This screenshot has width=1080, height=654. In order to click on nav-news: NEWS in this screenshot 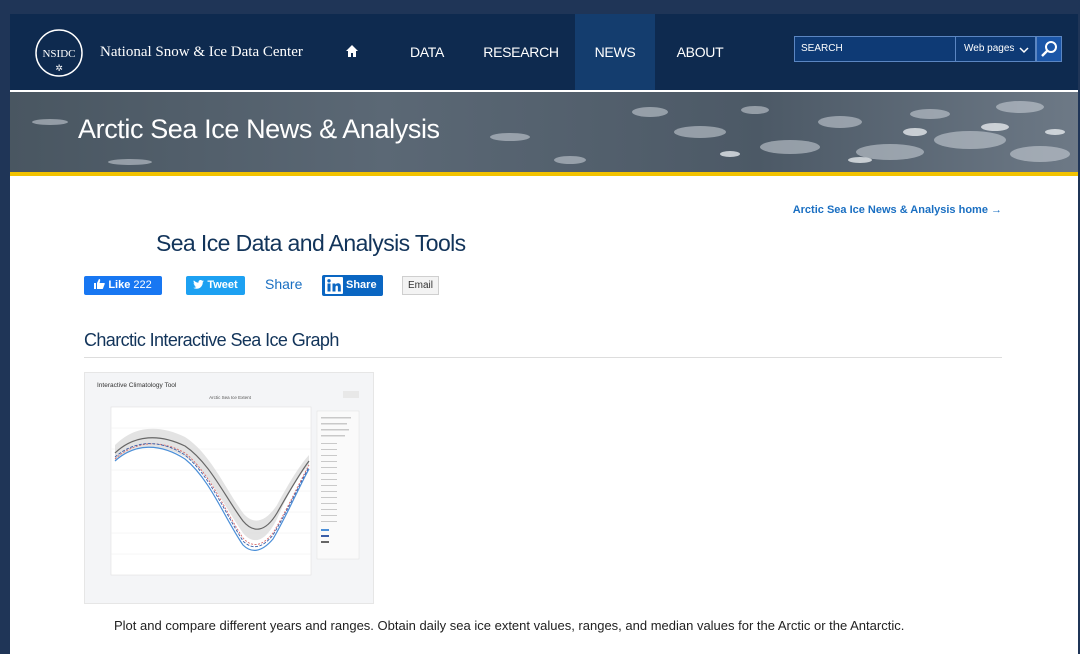, I will do `click(615, 52)`.